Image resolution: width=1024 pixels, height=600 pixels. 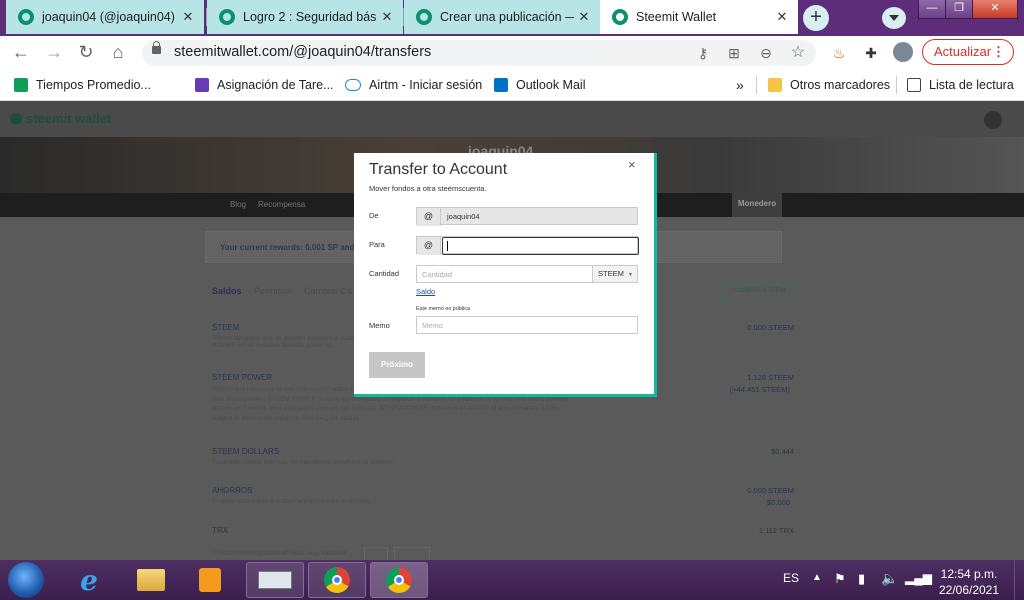 I want to click on forward-icon: →, so click(x=54, y=52).